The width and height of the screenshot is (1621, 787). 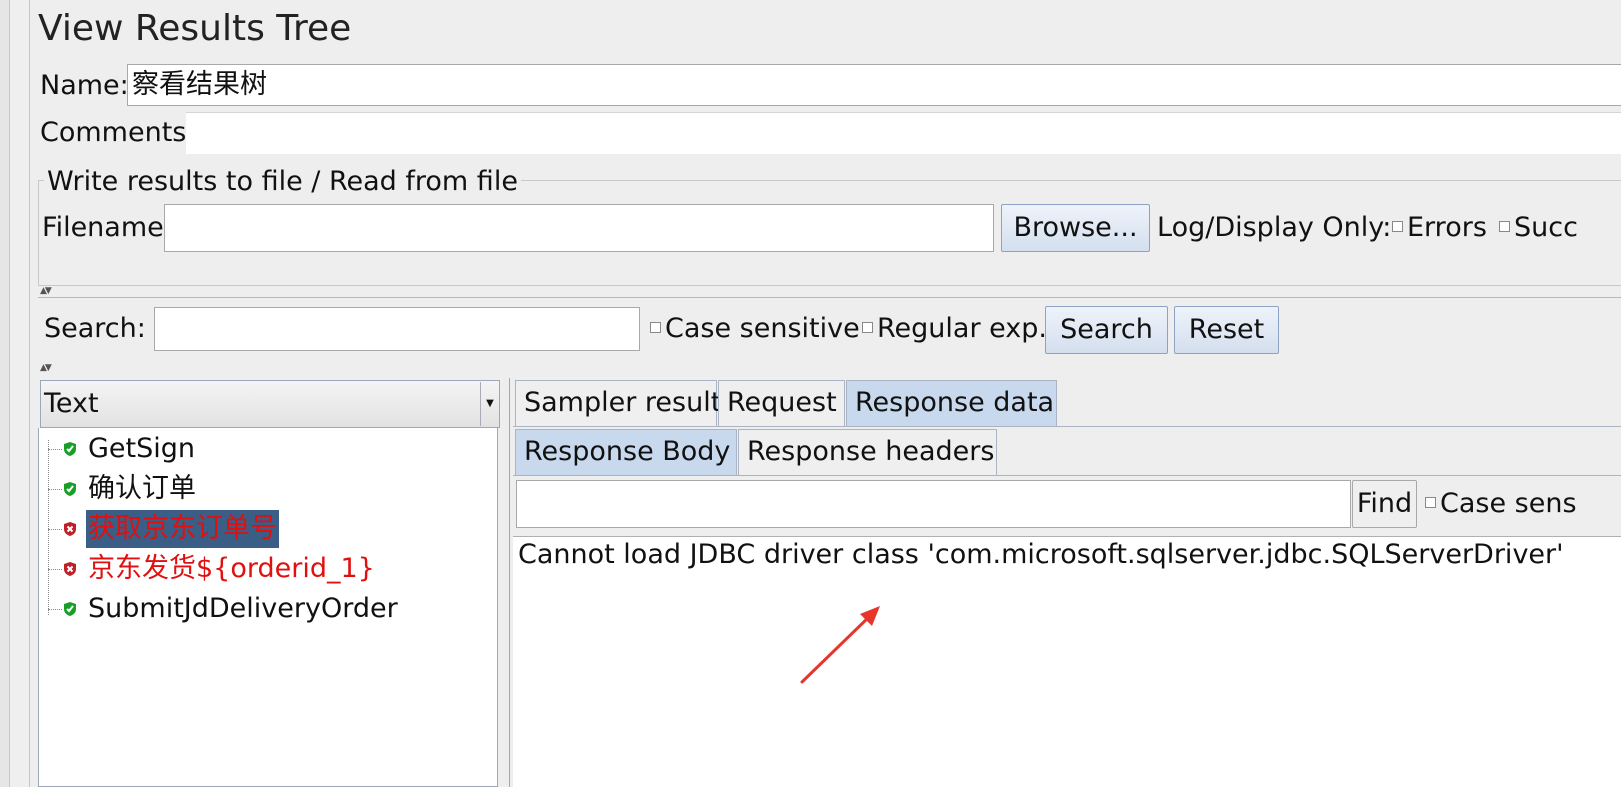 I want to click on tree-scroll-strip, so click(x=20, y=393).